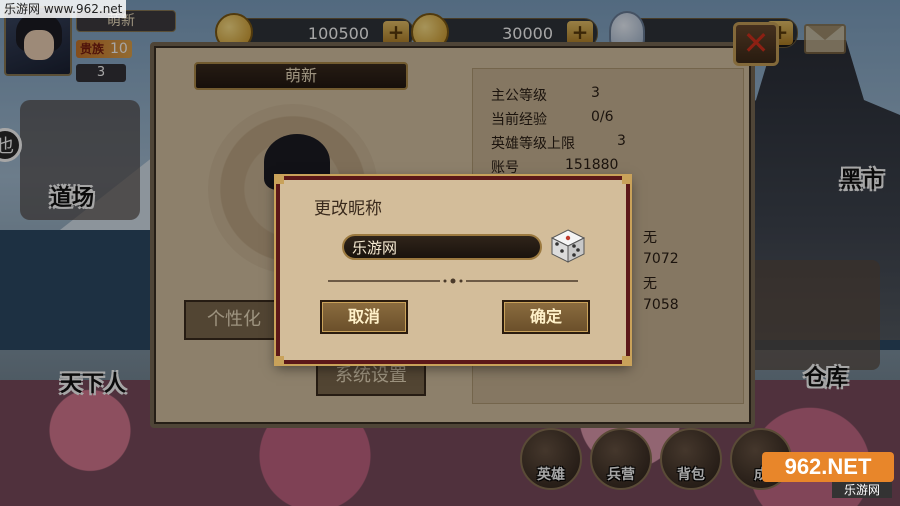 The image size is (900, 506). What do you see at coordinates (453, 281) in the screenshot?
I see `ornamental-divider` at bounding box center [453, 281].